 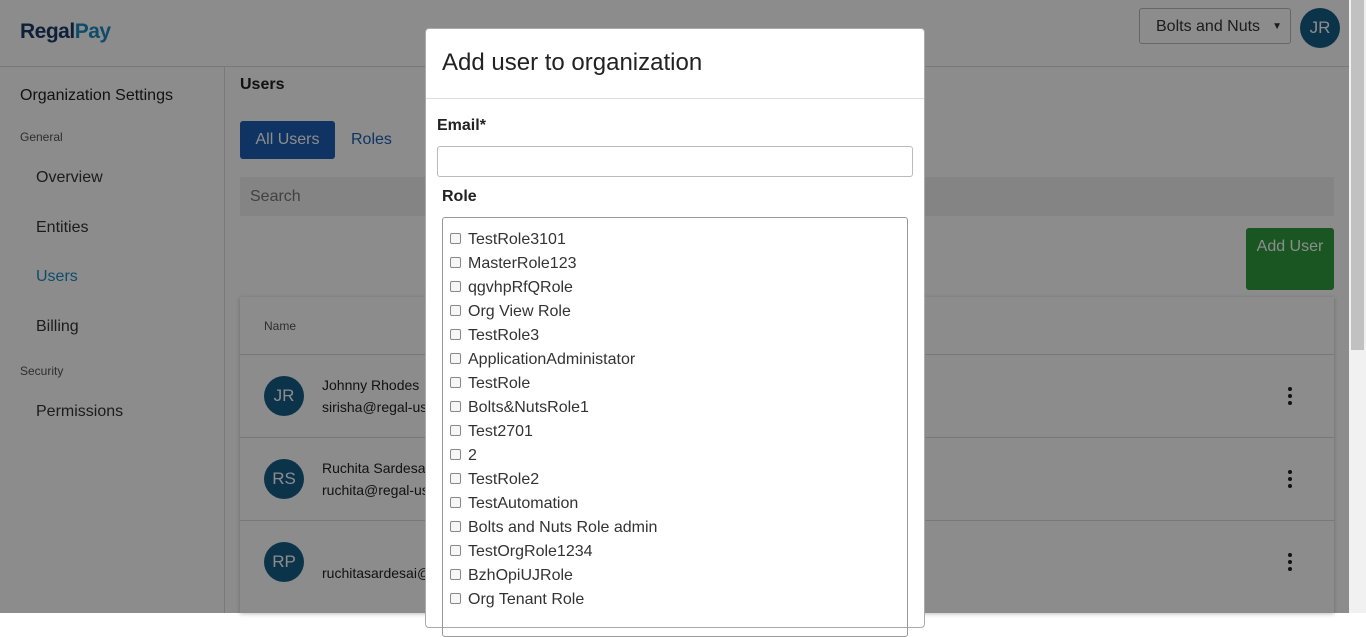 What do you see at coordinates (472, 455) in the screenshot?
I see `role-option-label: 2` at bounding box center [472, 455].